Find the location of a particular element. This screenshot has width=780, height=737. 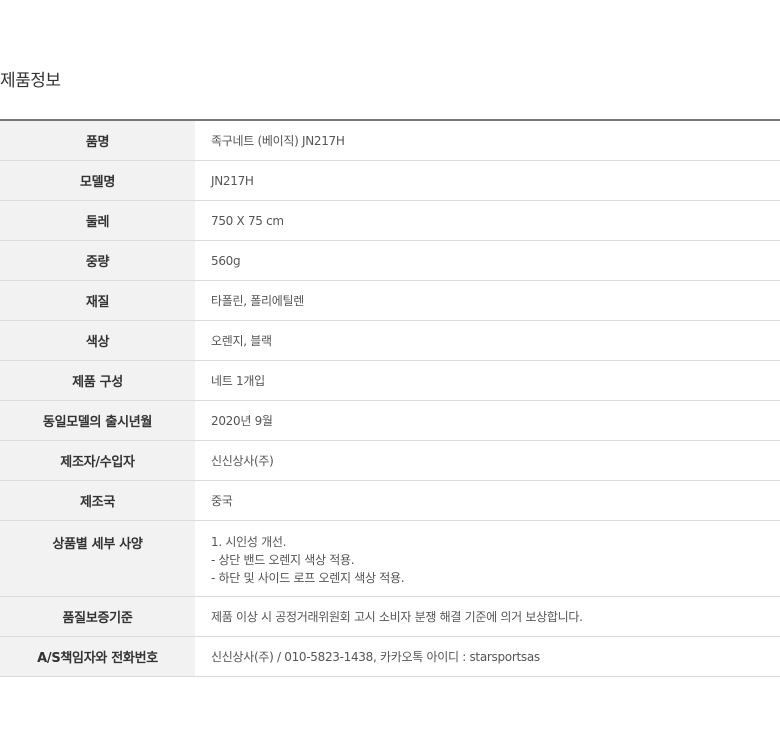

row-value: 750 X 75 cm is located at coordinates (247, 220).